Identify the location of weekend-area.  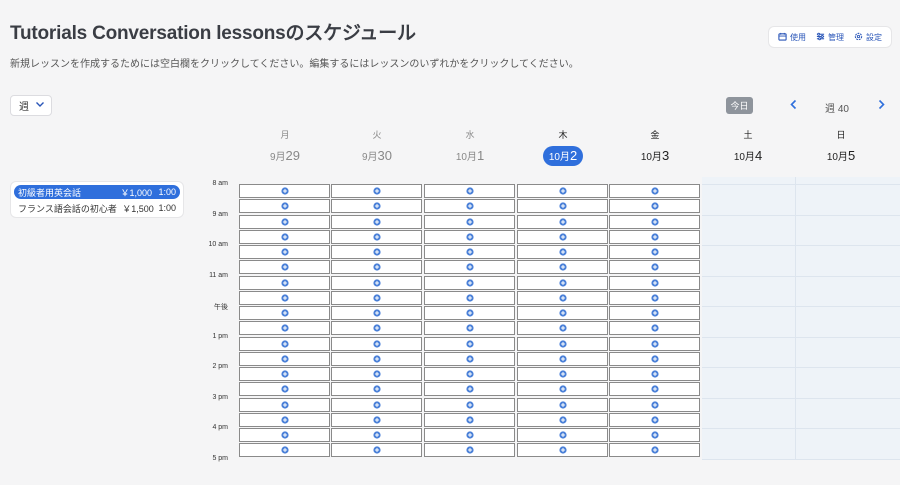
(801, 318).